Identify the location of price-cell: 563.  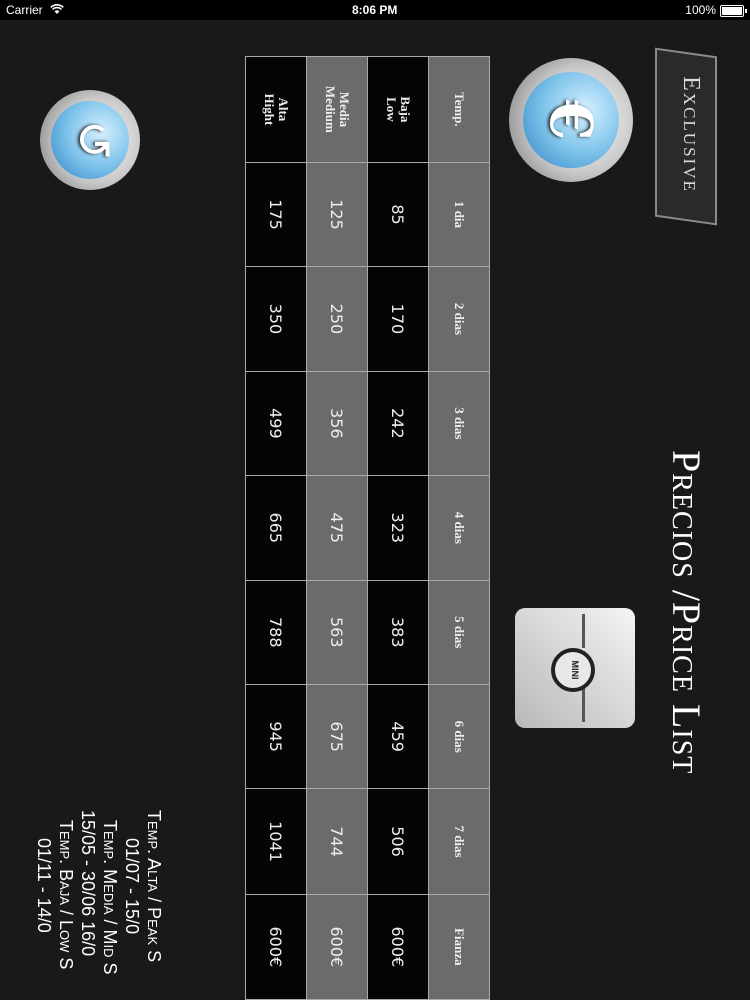
(337, 632).